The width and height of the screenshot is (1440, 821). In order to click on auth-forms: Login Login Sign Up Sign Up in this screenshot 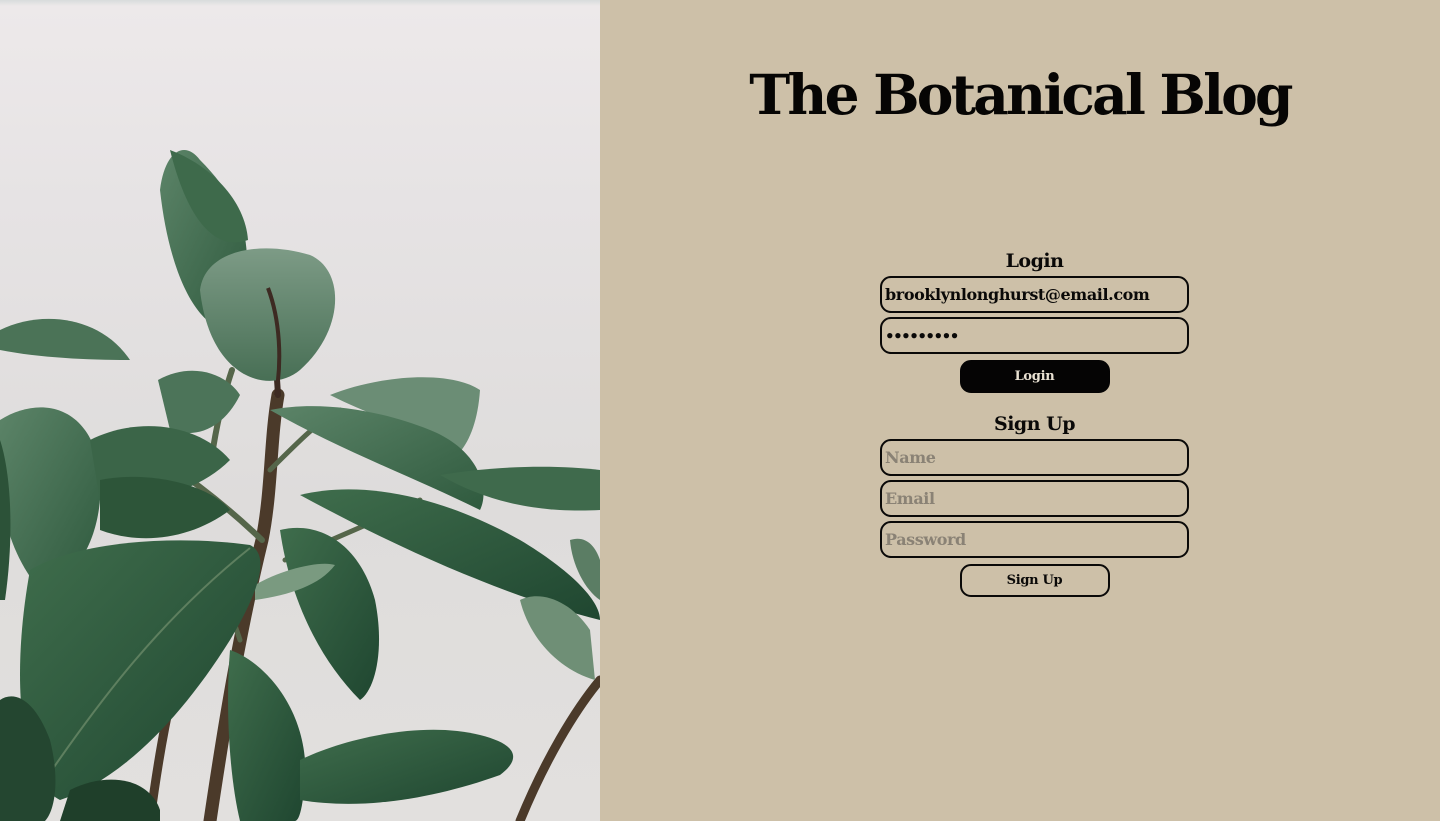, I will do `click(1034, 422)`.